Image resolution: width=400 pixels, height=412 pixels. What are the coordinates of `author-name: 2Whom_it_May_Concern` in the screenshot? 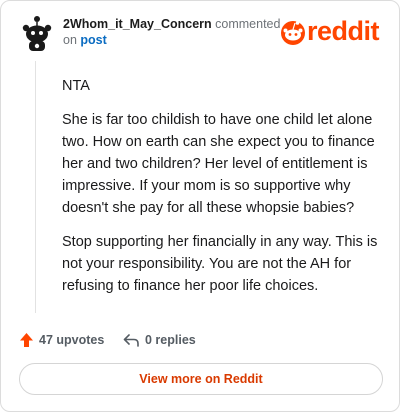 It's located at (137, 24).